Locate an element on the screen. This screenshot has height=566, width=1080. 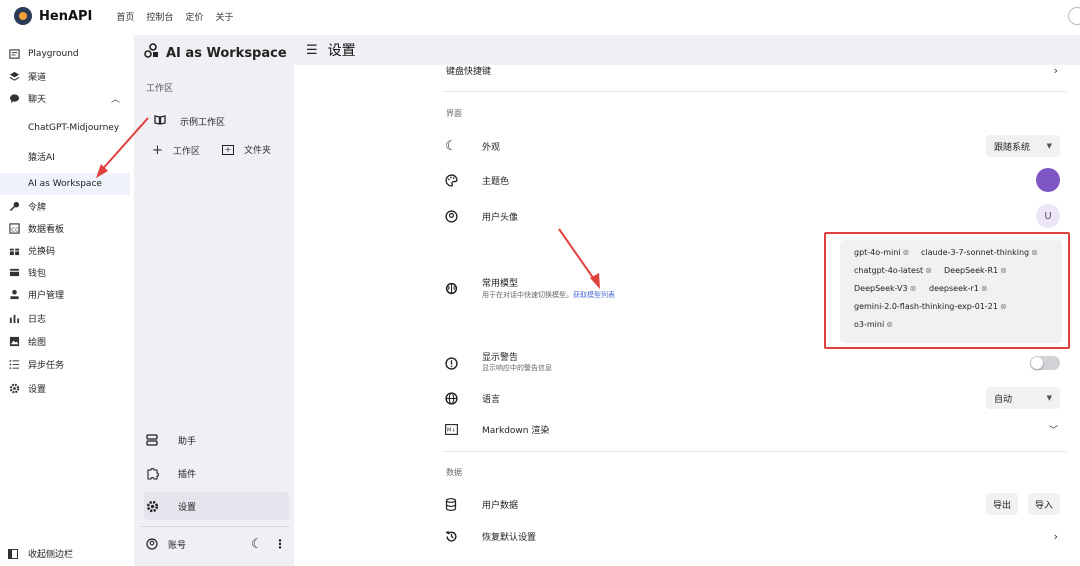
model-chip: gemini-2.0-flash-thinking-exp-01-21 ⊗ is located at coordinates (930, 306).